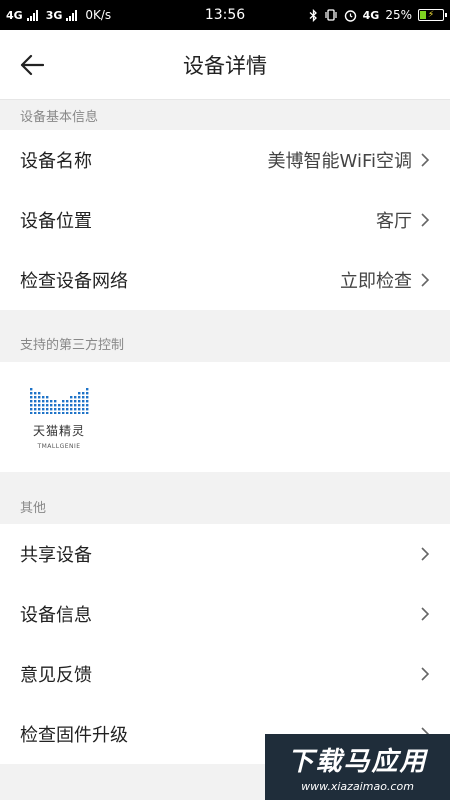  I want to click on alarm-icon, so click(350, 15).